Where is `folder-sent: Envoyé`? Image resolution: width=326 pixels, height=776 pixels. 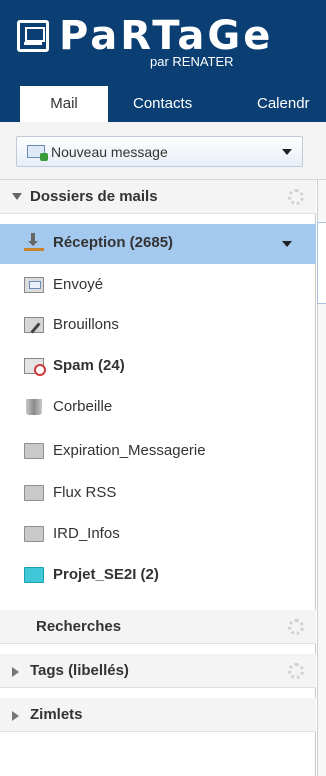 folder-sent: Envoyé is located at coordinates (158, 286).